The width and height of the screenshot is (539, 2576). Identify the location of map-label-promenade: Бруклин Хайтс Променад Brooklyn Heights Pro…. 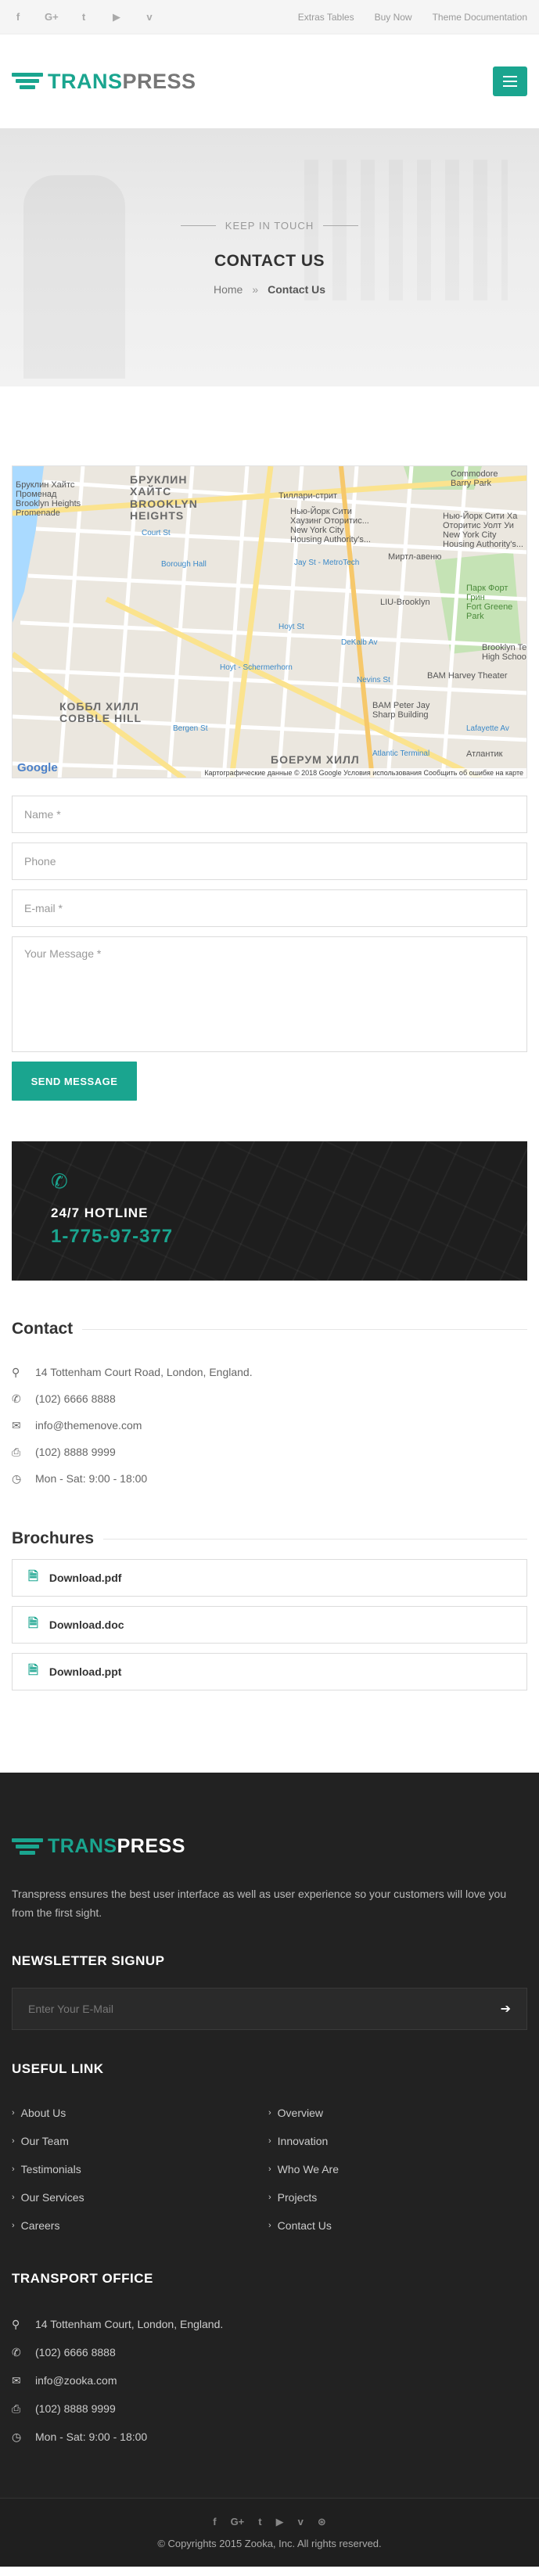
(48, 499).